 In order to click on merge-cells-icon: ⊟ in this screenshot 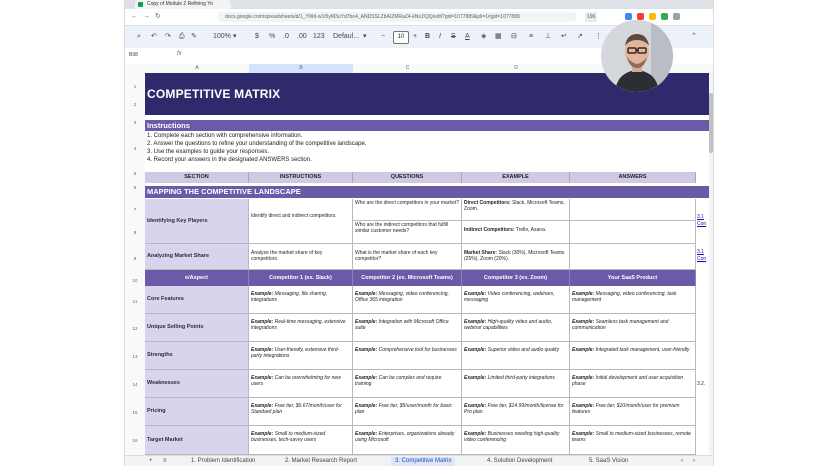, I will do `click(514, 37)`.